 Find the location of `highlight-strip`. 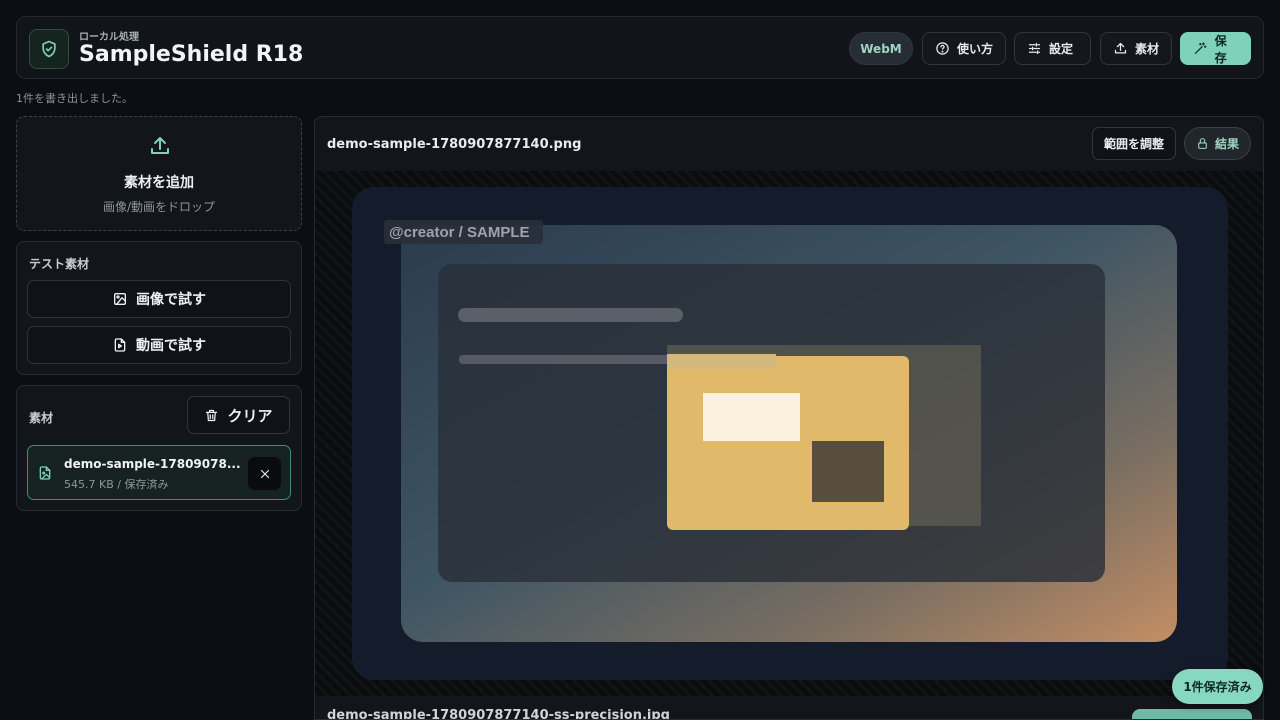

highlight-strip is located at coordinates (721, 361).